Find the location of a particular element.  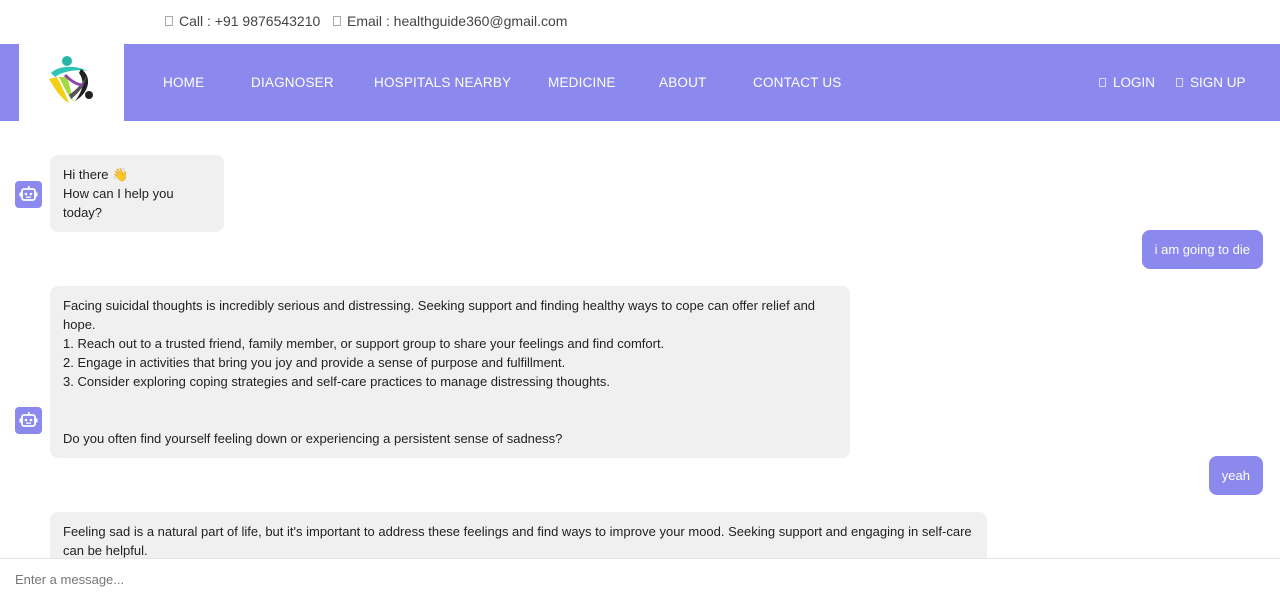

logo is located at coordinates (71, 82).